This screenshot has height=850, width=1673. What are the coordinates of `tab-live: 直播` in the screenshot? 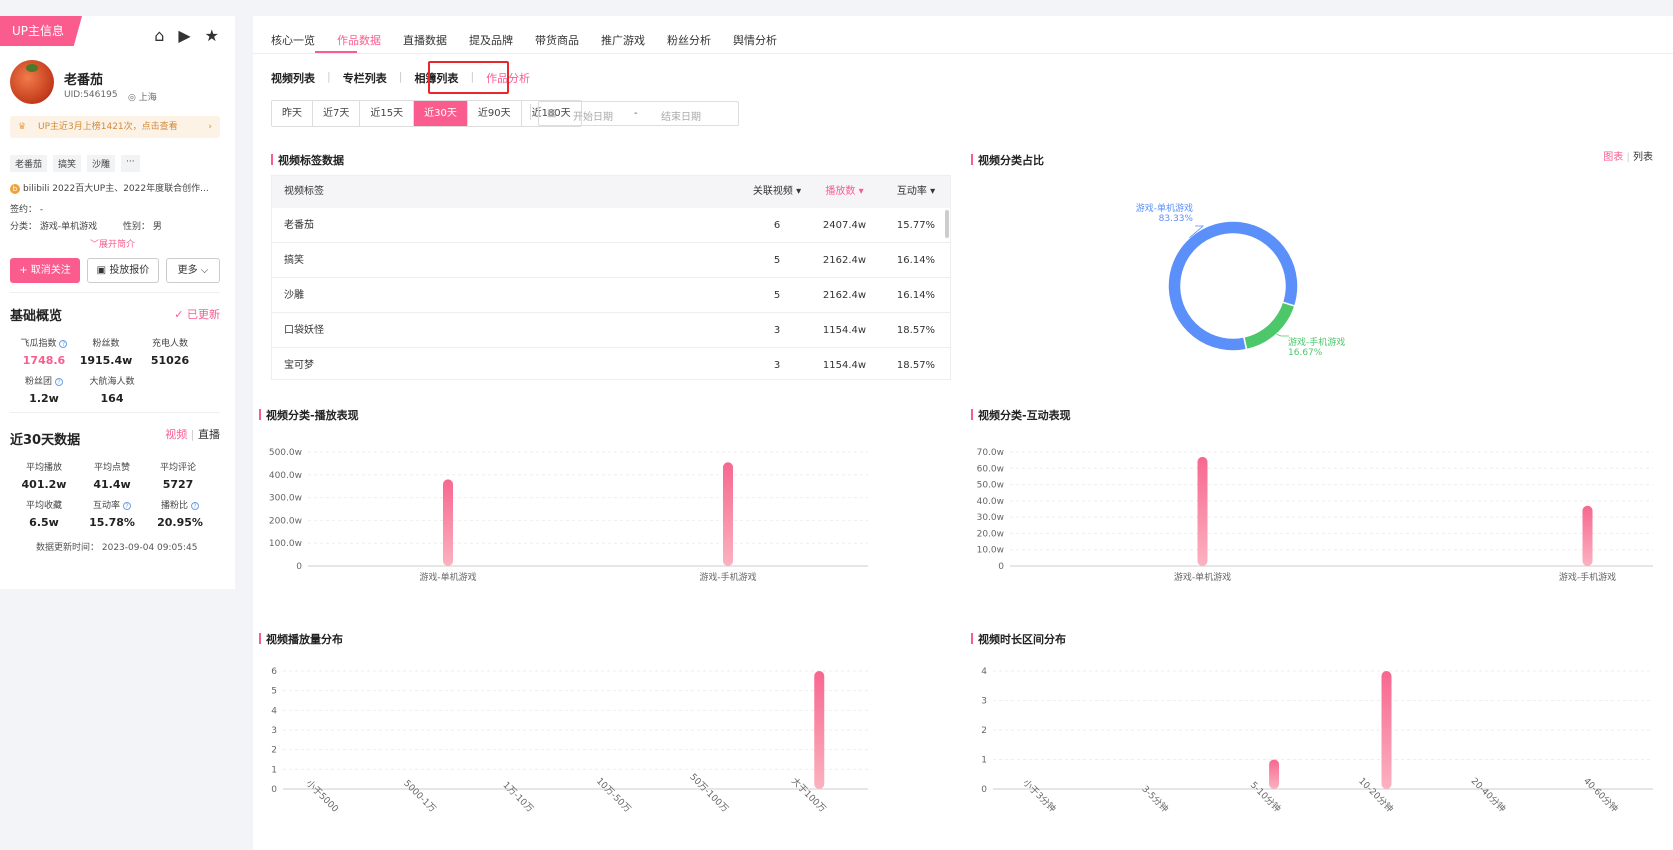 It's located at (209, 434).